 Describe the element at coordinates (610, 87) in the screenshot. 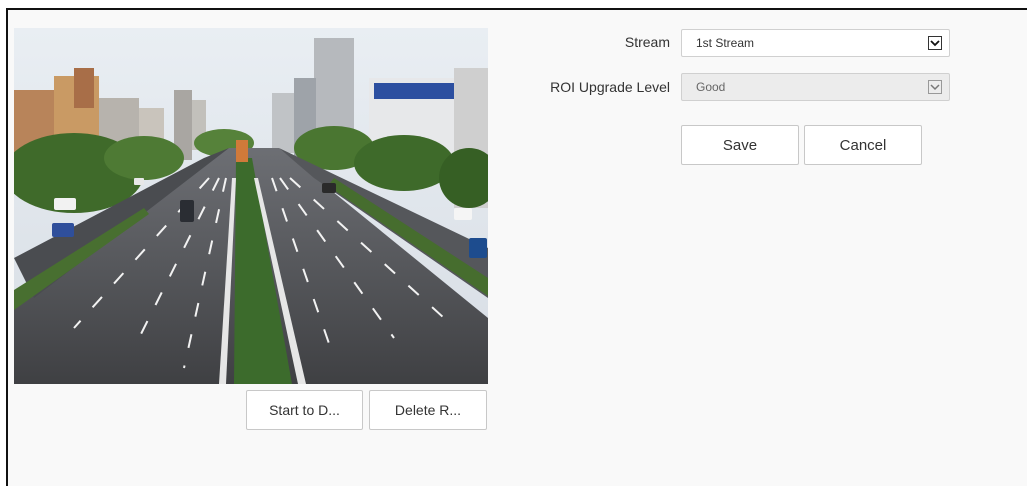

I see `roi-upgrade-level-label: ROI Upgrade Level` at that location.